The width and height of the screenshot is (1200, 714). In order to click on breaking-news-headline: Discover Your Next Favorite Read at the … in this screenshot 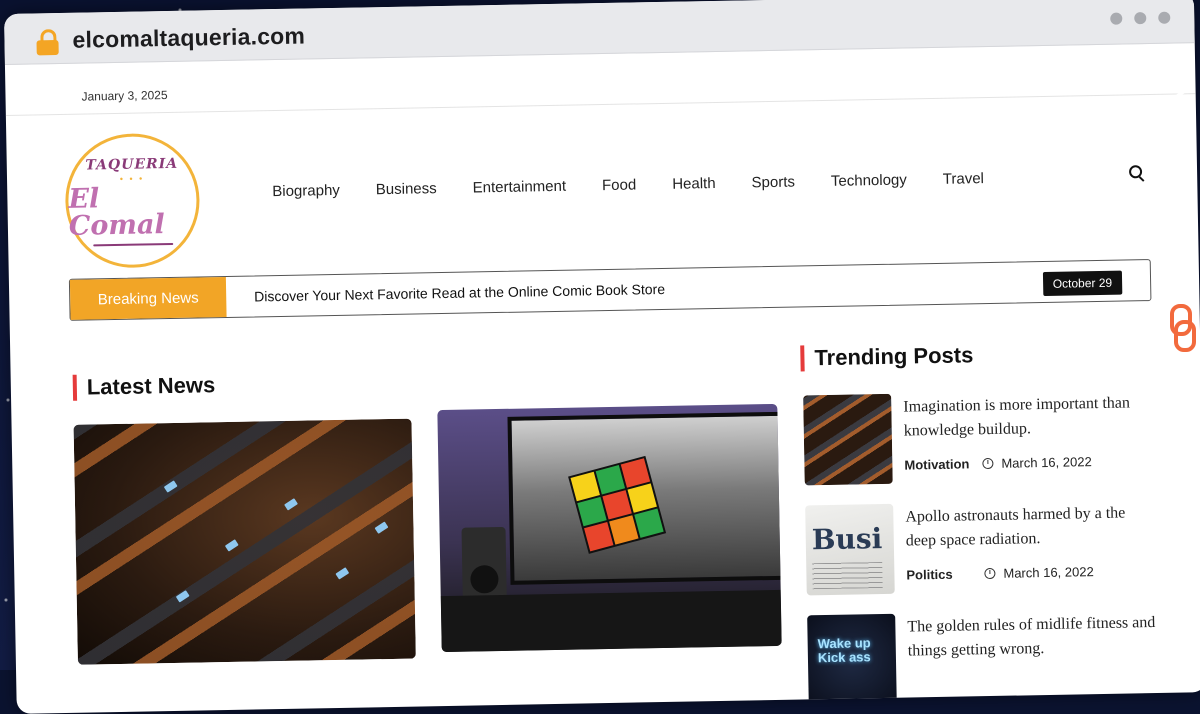, I will do `click(459, 293)`.